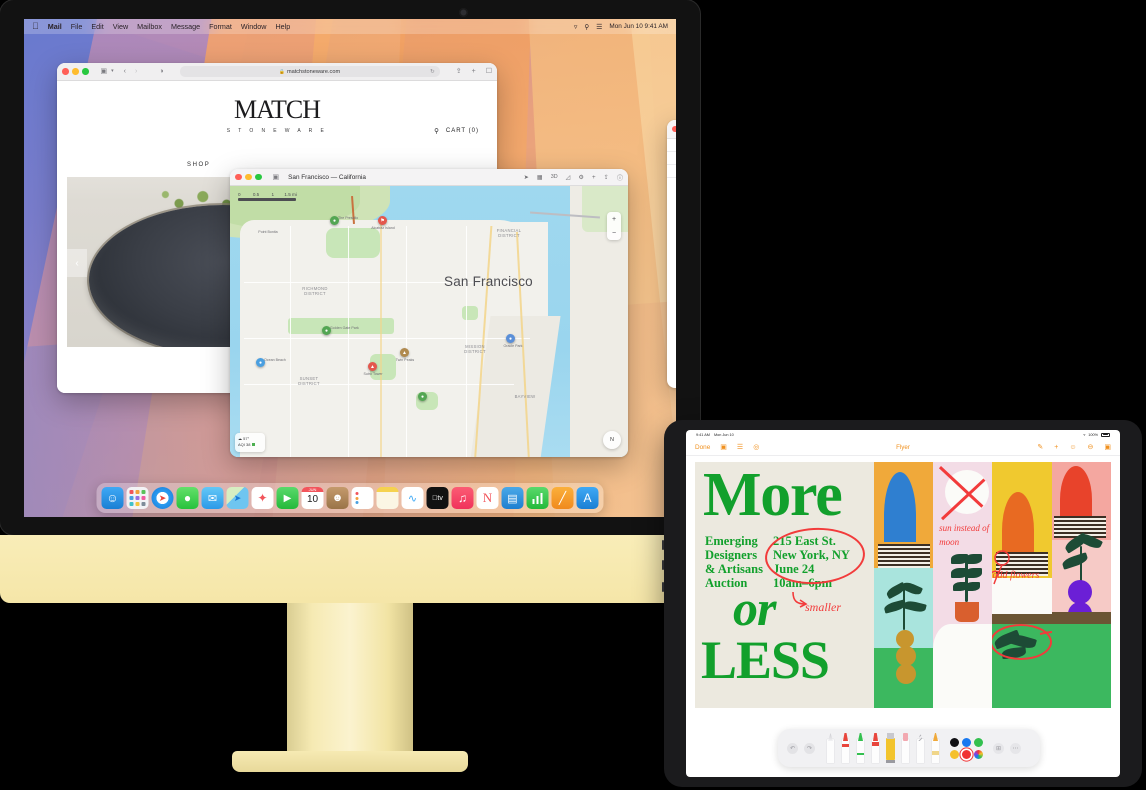 The image size is (1146, 790). What do you see at coordinates (250, 442) in the screenshot?
I see `map-weather-badge: ☁ 57° AQI 38` at bounding box center [250, 442].